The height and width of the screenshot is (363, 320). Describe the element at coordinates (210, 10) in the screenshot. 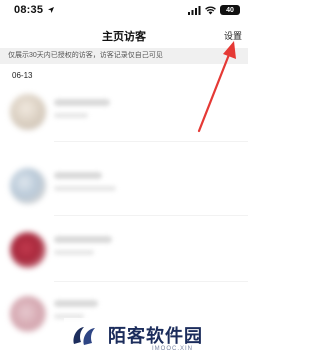

I see `wifi-icon` at that location.